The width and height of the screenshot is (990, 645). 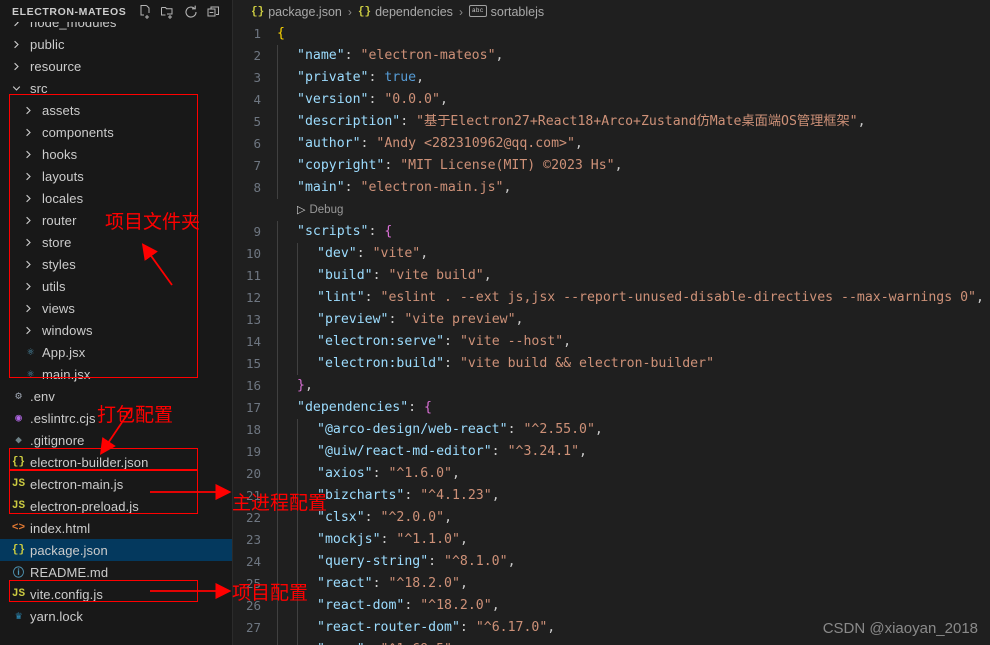 What do you see at coordinates (116, 550) in the screenshot?
I see `tree-file-package-json: {} package.json` at bounding box center [116, 550].